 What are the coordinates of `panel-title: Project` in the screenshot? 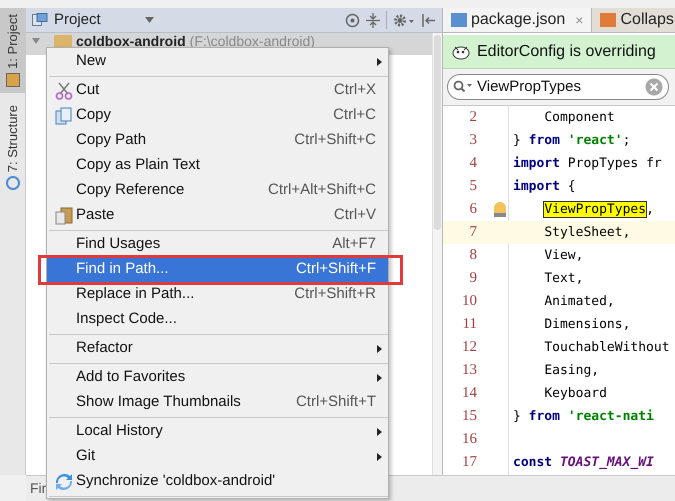 It's located at (77, 20).